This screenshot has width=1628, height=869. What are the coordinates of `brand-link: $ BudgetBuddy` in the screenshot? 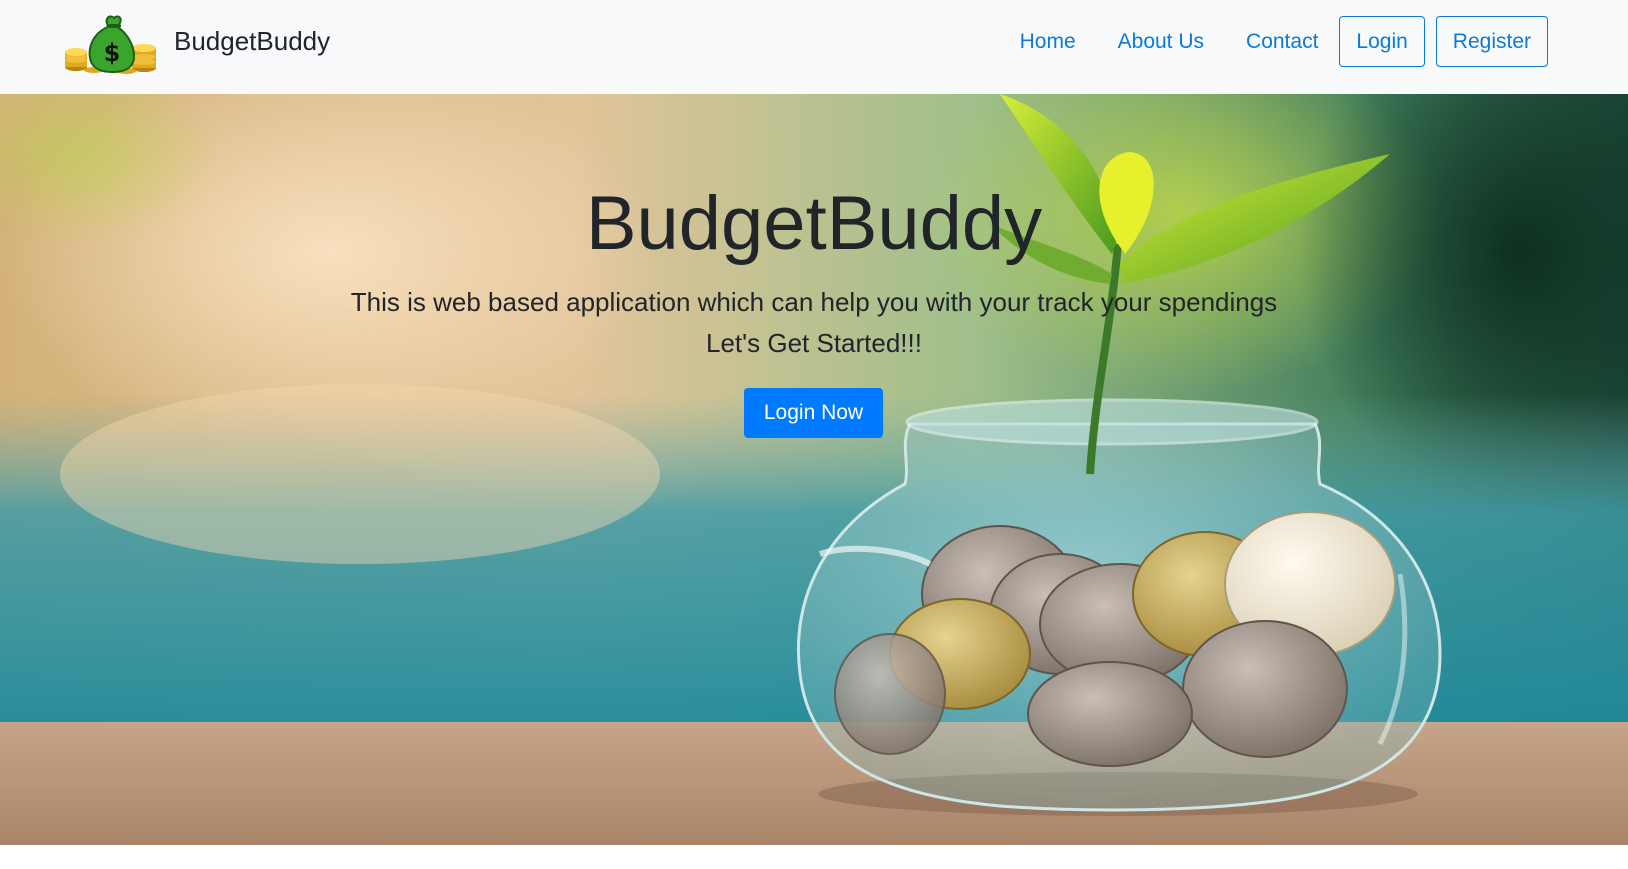 It's located at (197, 43).